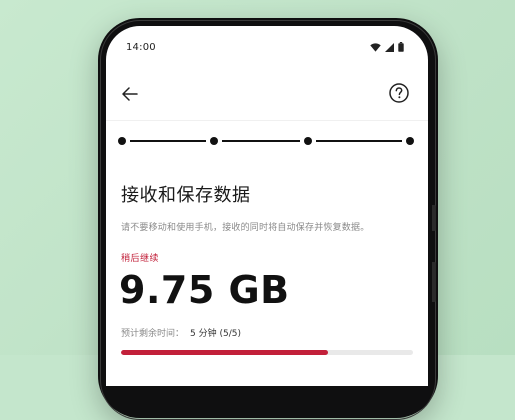 This screenshot has height=420, width=515. I want to click on question-circle-icon, so click(399, 93).